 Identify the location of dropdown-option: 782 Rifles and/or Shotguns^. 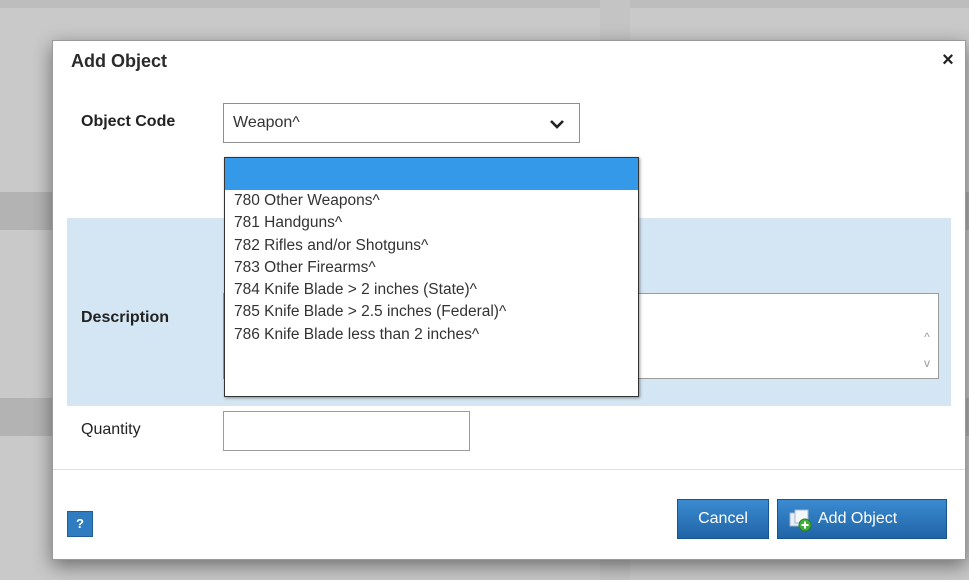
(431, 246).